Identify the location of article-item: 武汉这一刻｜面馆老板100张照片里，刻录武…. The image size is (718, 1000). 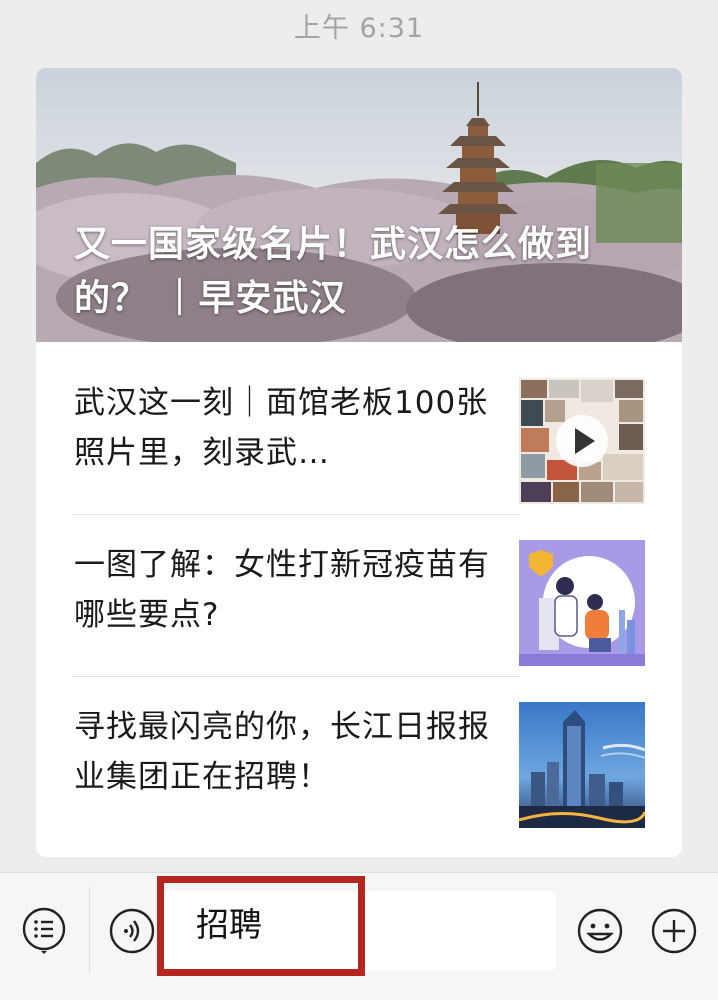
(359, 423).